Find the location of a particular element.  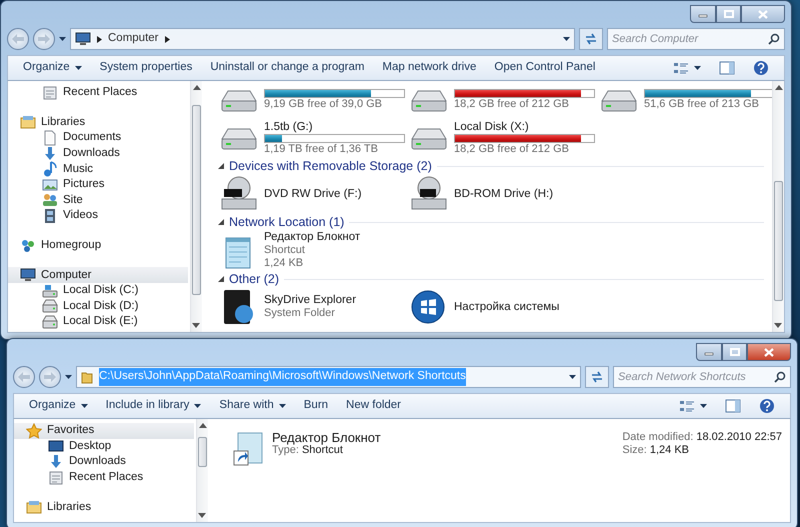

drive-free-space: 9,19 GB free of 39,0 GB is located at coordinates (324, 104).